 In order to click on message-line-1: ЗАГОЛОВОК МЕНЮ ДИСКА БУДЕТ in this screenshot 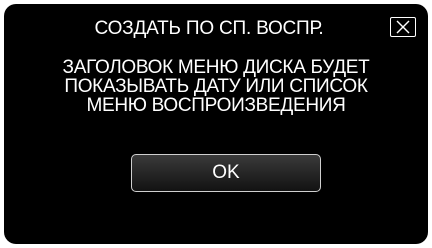, I will do `click(216, 67)`.